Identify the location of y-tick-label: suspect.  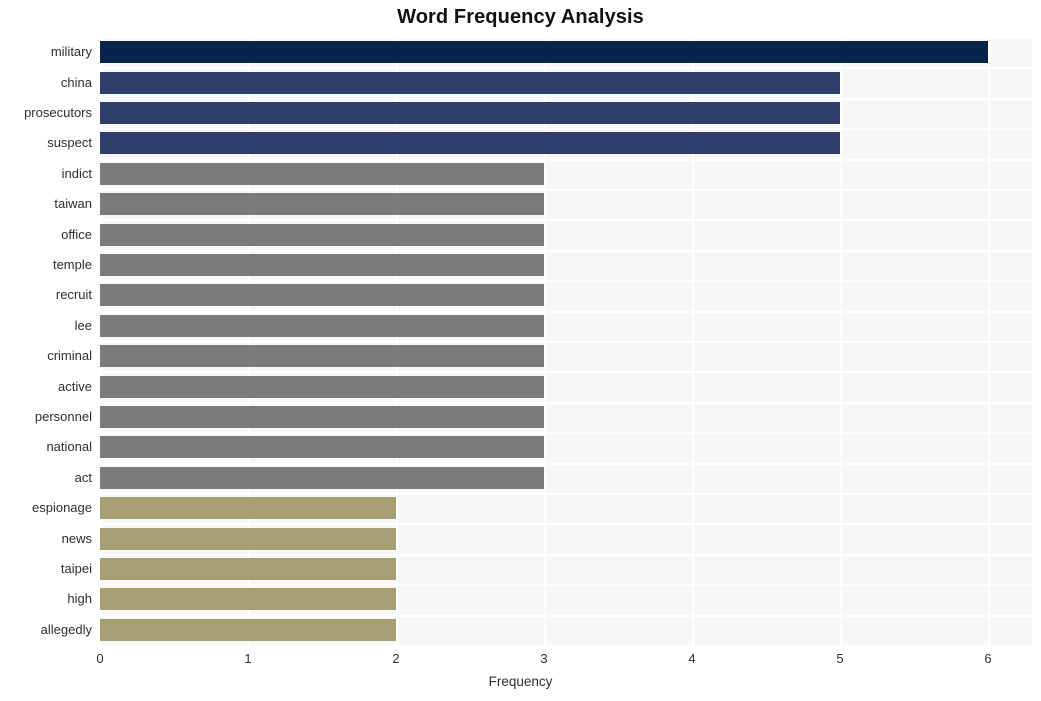
(69, 143).